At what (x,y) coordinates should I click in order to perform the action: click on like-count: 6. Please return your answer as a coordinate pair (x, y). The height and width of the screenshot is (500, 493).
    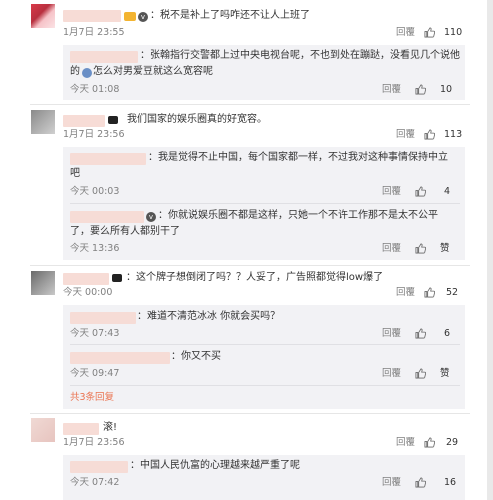
    Looking at the image, I should click on (447, 333).